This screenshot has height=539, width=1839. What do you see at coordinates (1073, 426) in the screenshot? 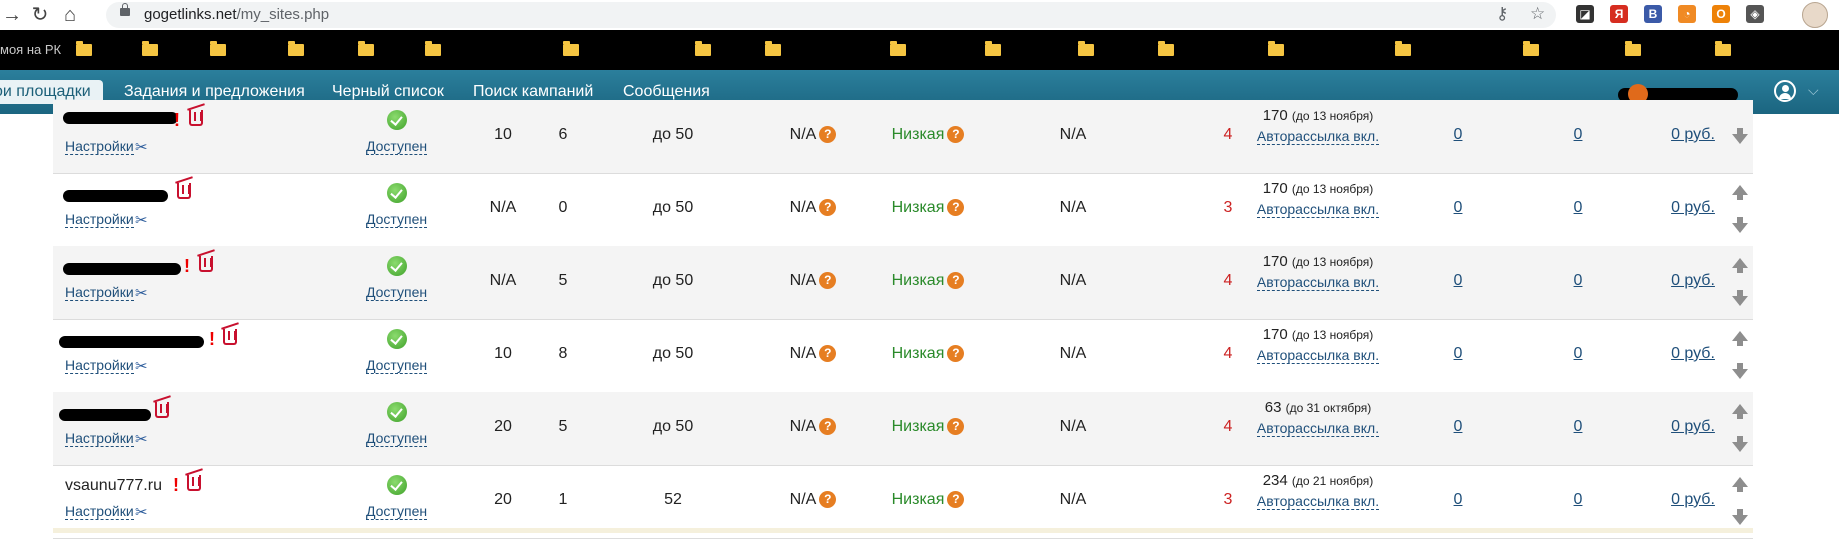
I see `cell-na: N/A` at bounding box center [1073, 426].